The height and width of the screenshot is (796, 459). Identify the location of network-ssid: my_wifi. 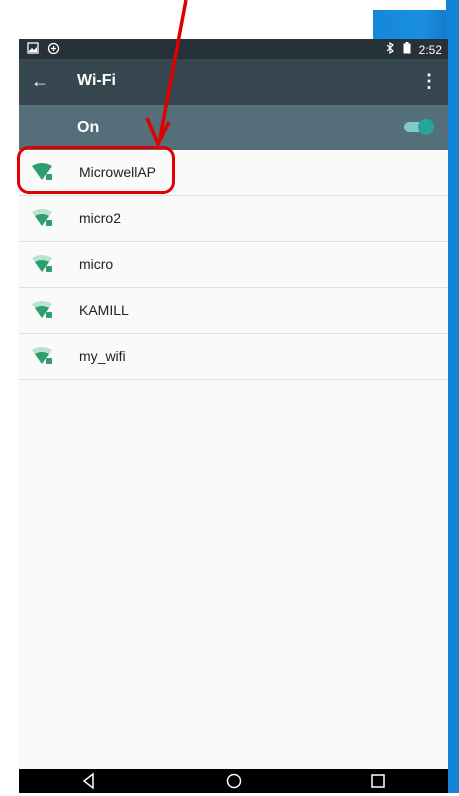
(102, 356).